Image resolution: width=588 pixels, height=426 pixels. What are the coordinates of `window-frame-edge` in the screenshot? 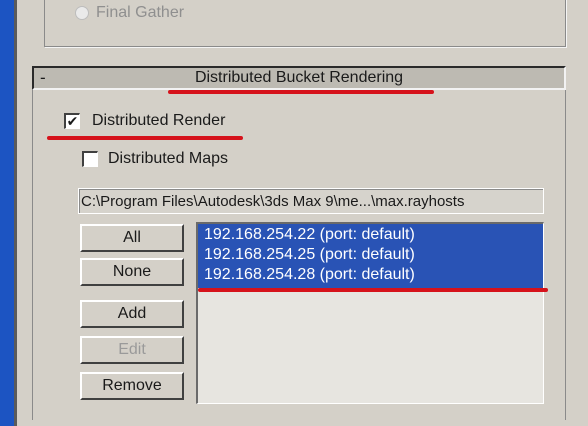 It's located at (7, 213).